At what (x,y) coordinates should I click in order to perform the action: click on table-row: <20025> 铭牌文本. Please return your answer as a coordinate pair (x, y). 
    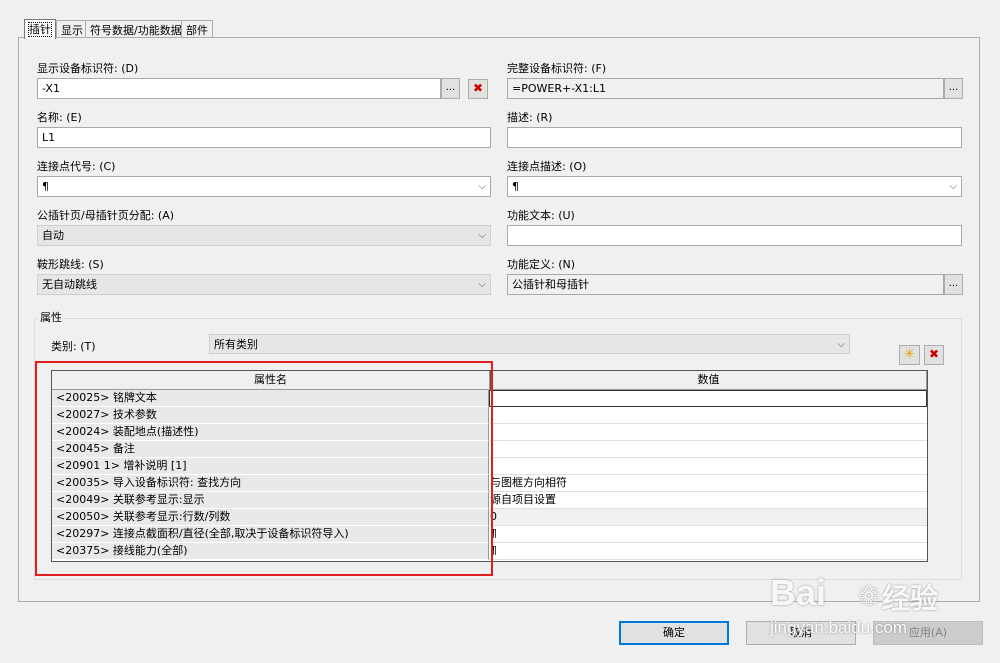
    Looking at the image, I should click on (489, 398).